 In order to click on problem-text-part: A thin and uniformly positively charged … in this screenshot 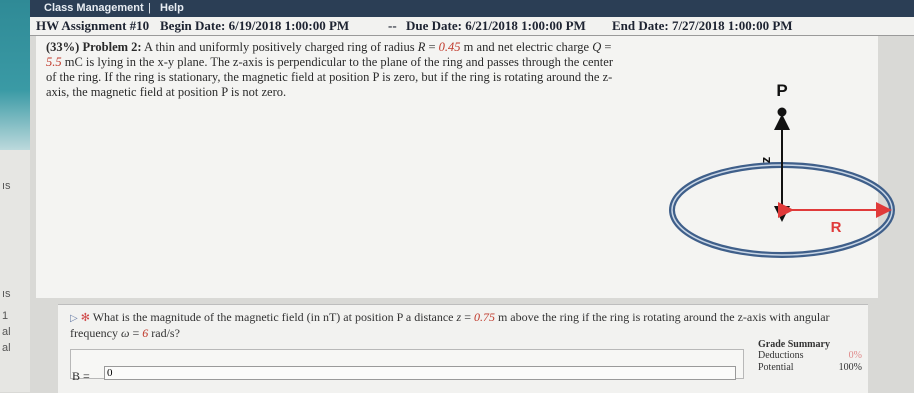, I will do `click(279, 47)`.